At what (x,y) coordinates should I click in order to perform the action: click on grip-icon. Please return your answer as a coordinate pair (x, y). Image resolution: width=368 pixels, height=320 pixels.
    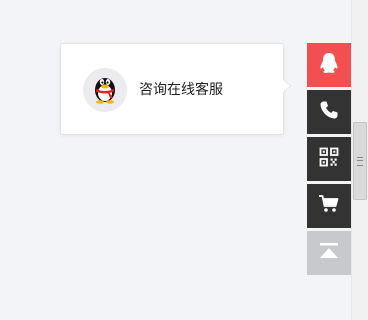
    Looking at the image, I should click on (360, 161).